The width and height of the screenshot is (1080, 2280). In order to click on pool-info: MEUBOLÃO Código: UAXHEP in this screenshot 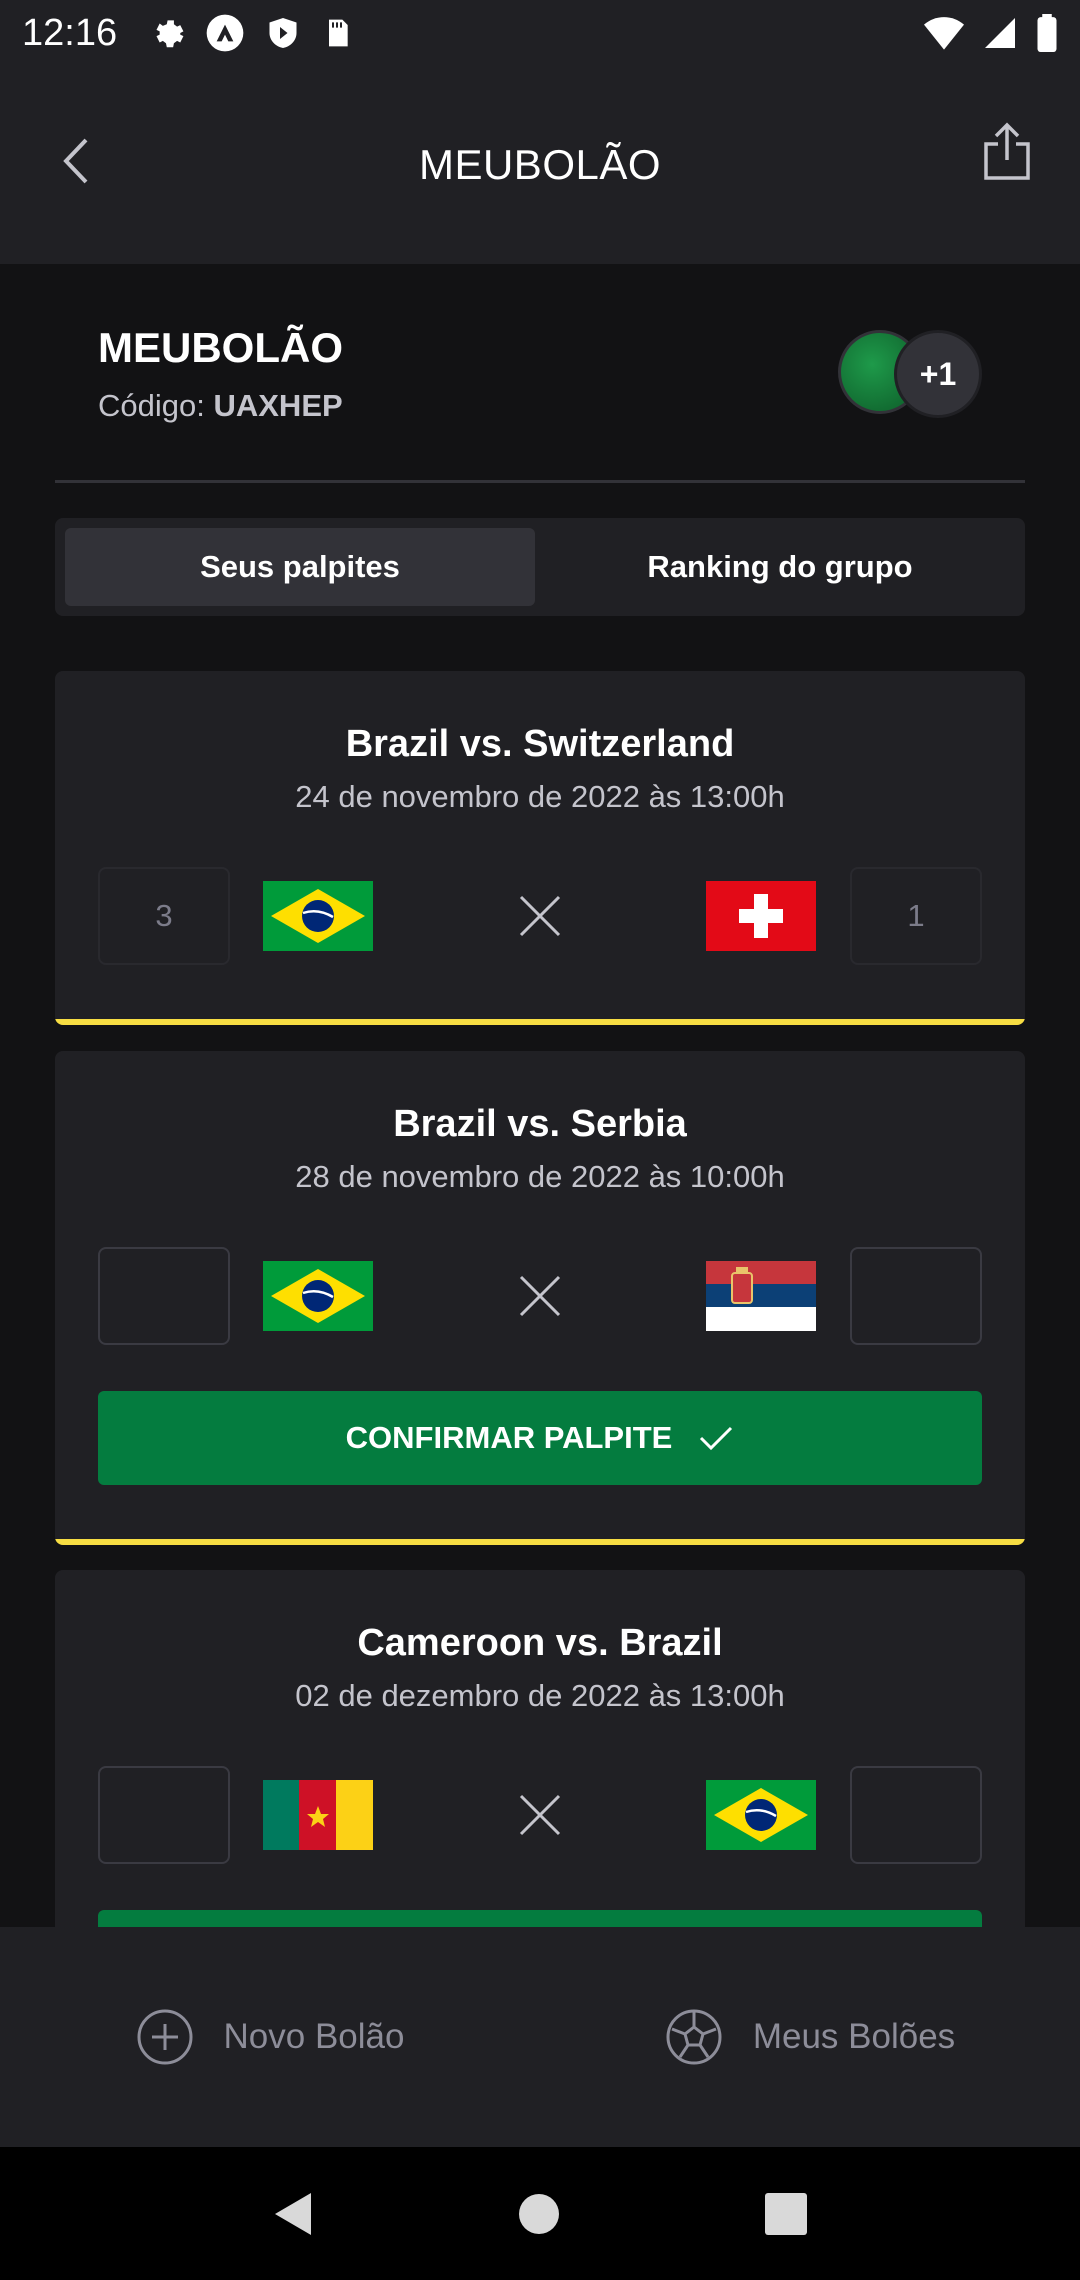, I will do `click(220, 374)`.